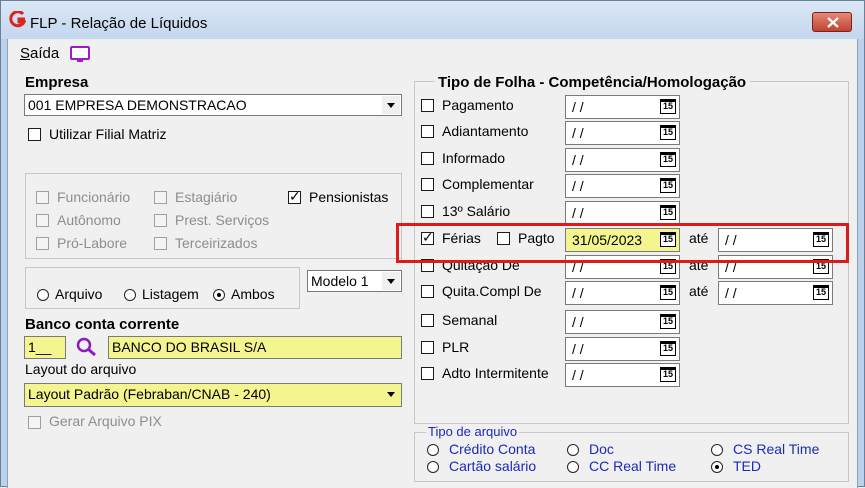 The image size is (865, 488). Describe the element at coordinates (495, 373) in the screenshot. I see `folha-label: Adto Intermitente` at that location.